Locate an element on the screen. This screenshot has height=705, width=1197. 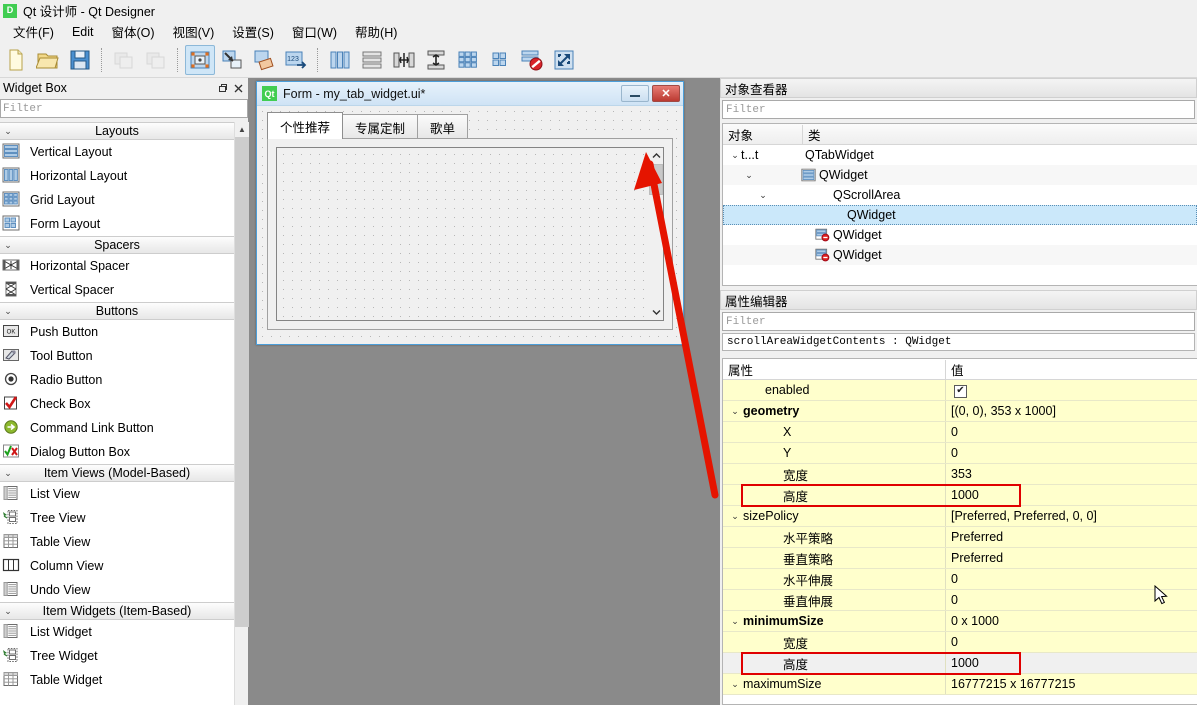
property-value-cell: [(0, 0), 353 x 1000] is located at coordinates (1071, 411).